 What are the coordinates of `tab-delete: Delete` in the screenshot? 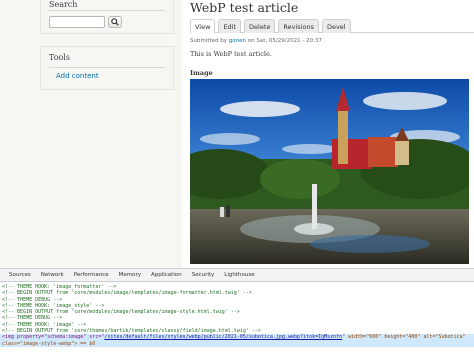 It's located at (260, 26).